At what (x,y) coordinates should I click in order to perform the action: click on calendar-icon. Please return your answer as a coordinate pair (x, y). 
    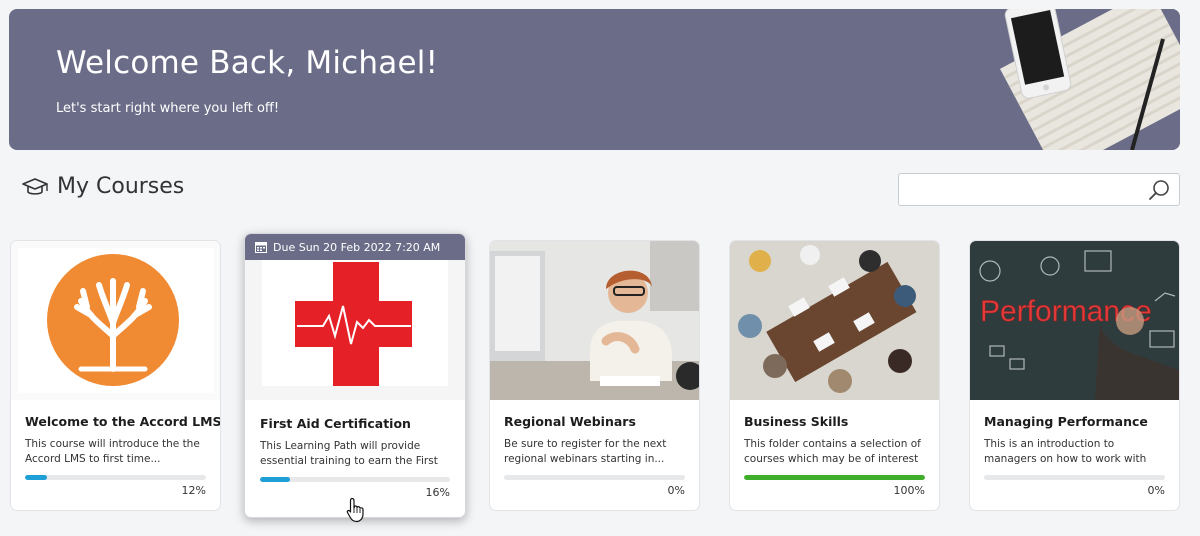
    Looking at the image, I should click on (261, 247).